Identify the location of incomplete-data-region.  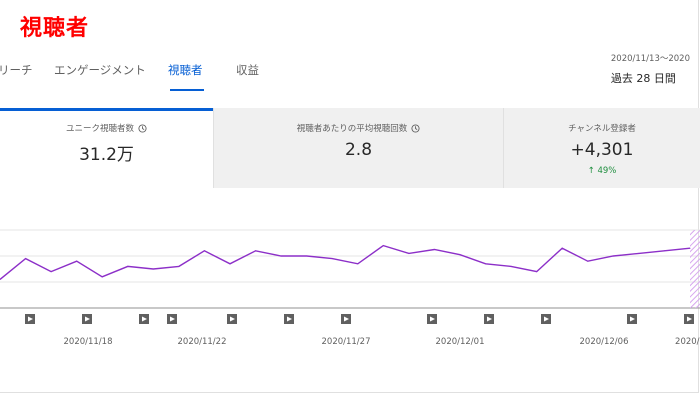
(695, 269).